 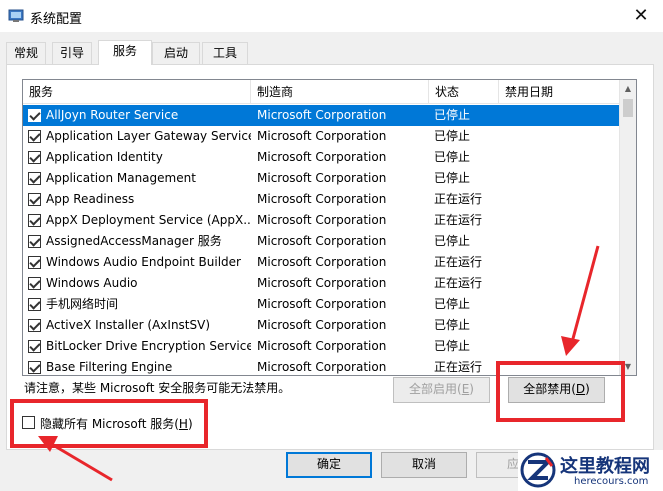 What do you see at coordinates (143, 262) in the screenshot?
I see `service-name: Windows Audio Endpoint Builder` at bounding box center [143, 262].